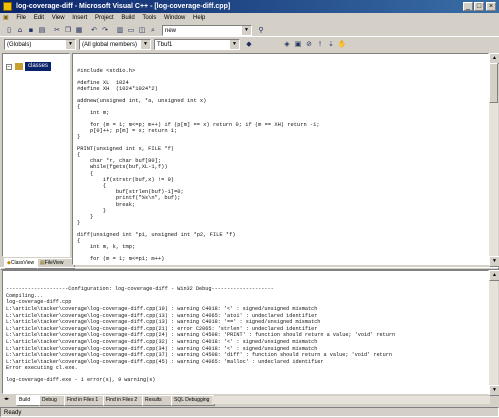  I want to click on scroll-down-icon: ▼, so click(494, 261).